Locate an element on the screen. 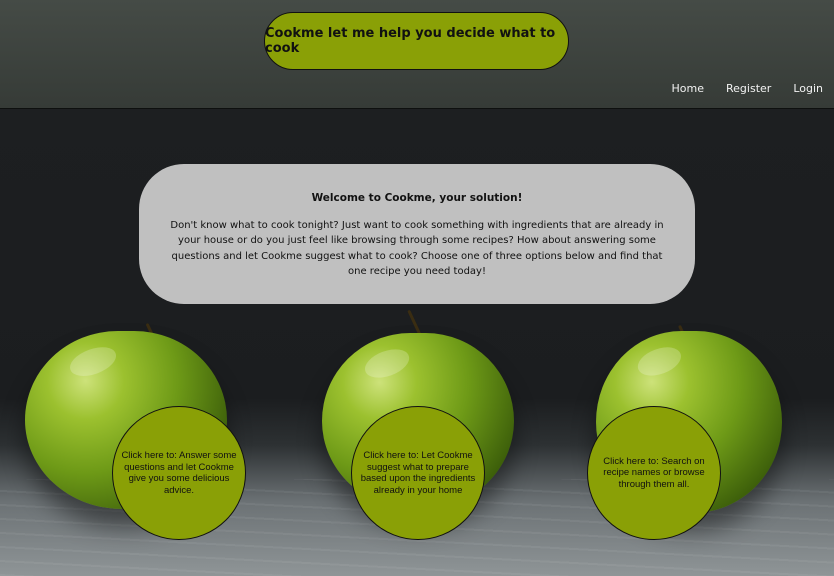 The image size is (834, 576). nav-register-link: Register is located at coordinates (748, 88).